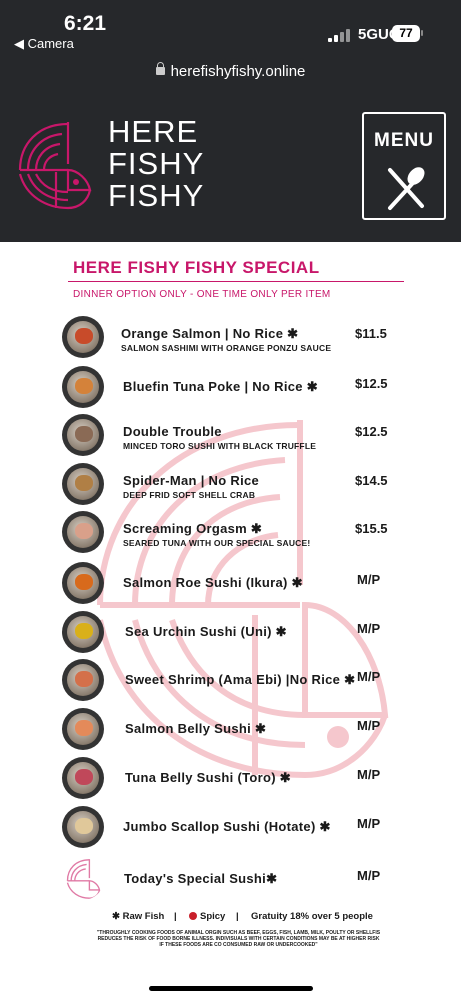 This screenshot has height=1000, width=461. What do you see at coordinates (240, 679) in the screenshot?
I see `item-name: Sweet Shrimp (Ama Ebi) |No Rice ✱` at bounding box center [240, 679].